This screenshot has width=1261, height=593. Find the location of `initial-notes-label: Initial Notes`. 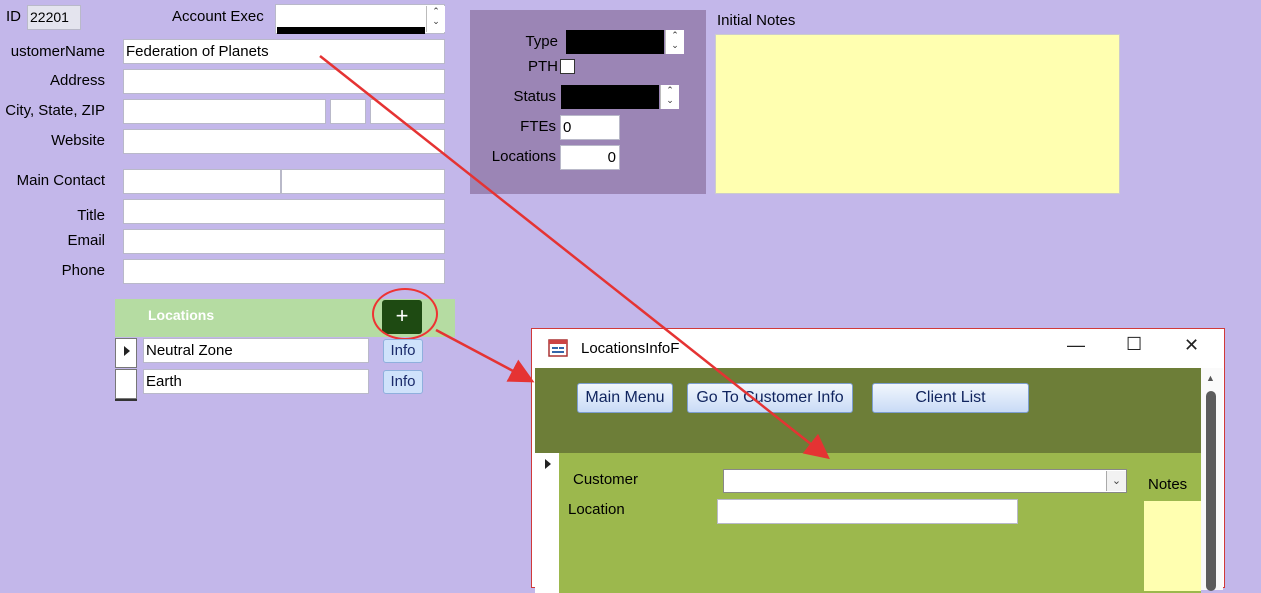

initial-notes-label: Initial Notes is located at coordinates (756, 20).